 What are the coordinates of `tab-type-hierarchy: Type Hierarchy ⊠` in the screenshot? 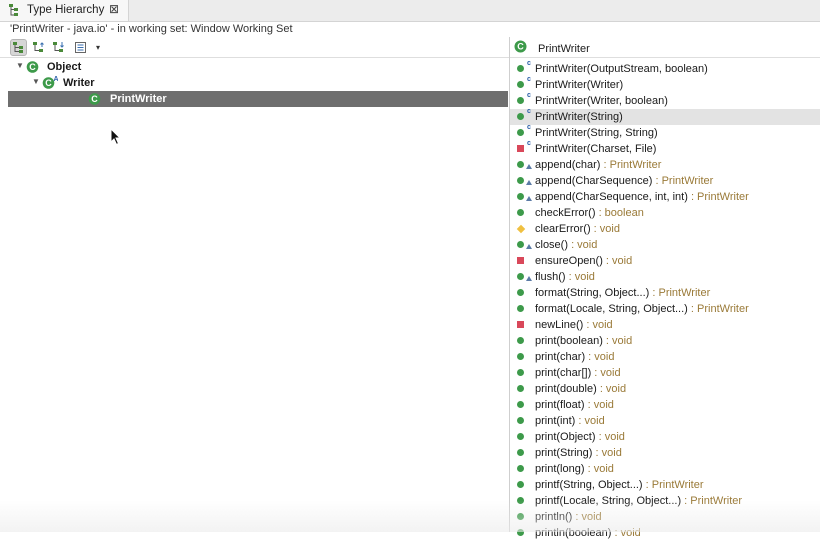 It's located at (64, 10).